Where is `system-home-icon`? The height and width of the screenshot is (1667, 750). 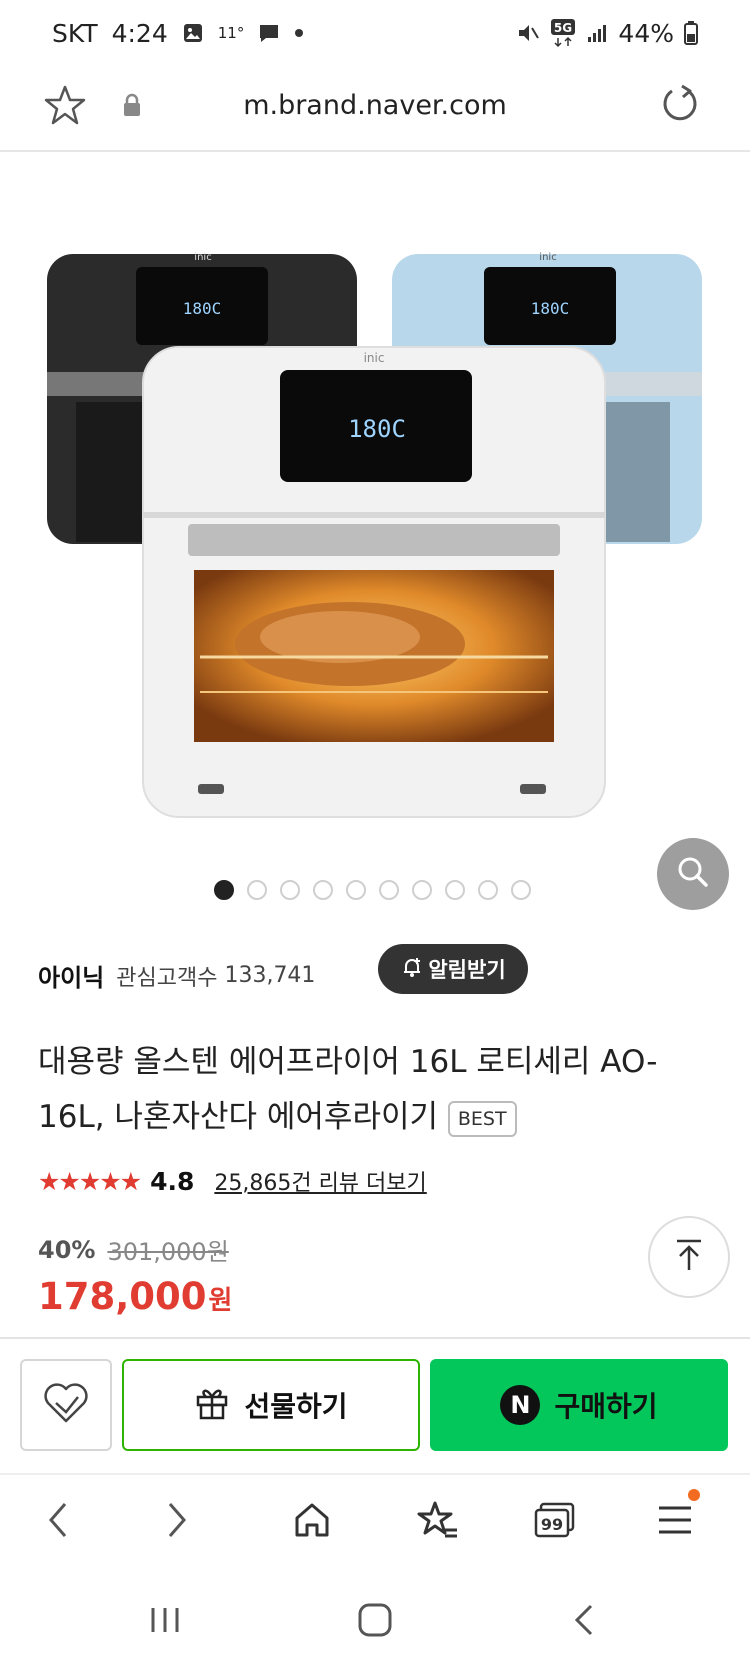
system-home-icon is located at coordinates (375, 1620).